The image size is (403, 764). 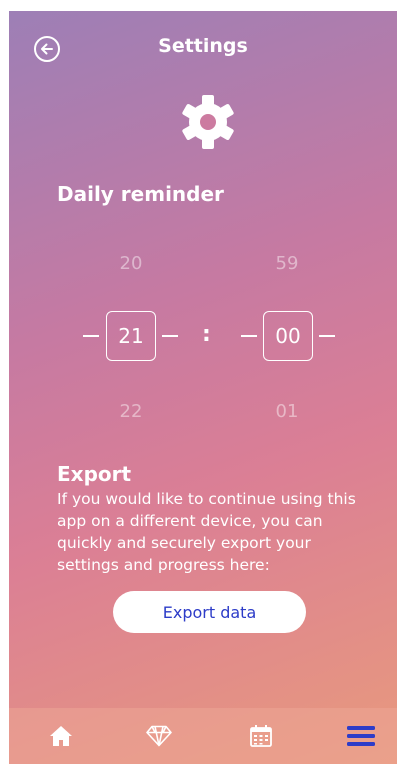 I want to click on tab-bar, so click(x=203, y=736).